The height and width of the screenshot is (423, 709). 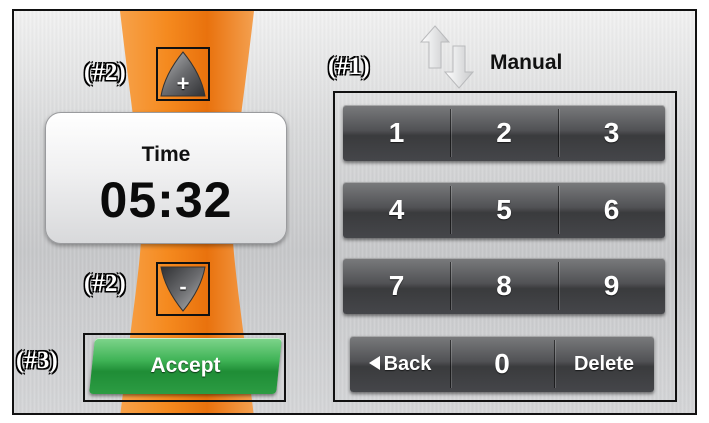 What do you see at coordinates (183, 286) in the screenshot?
I see `minus-icon: -` at bounding box center [183, 286].